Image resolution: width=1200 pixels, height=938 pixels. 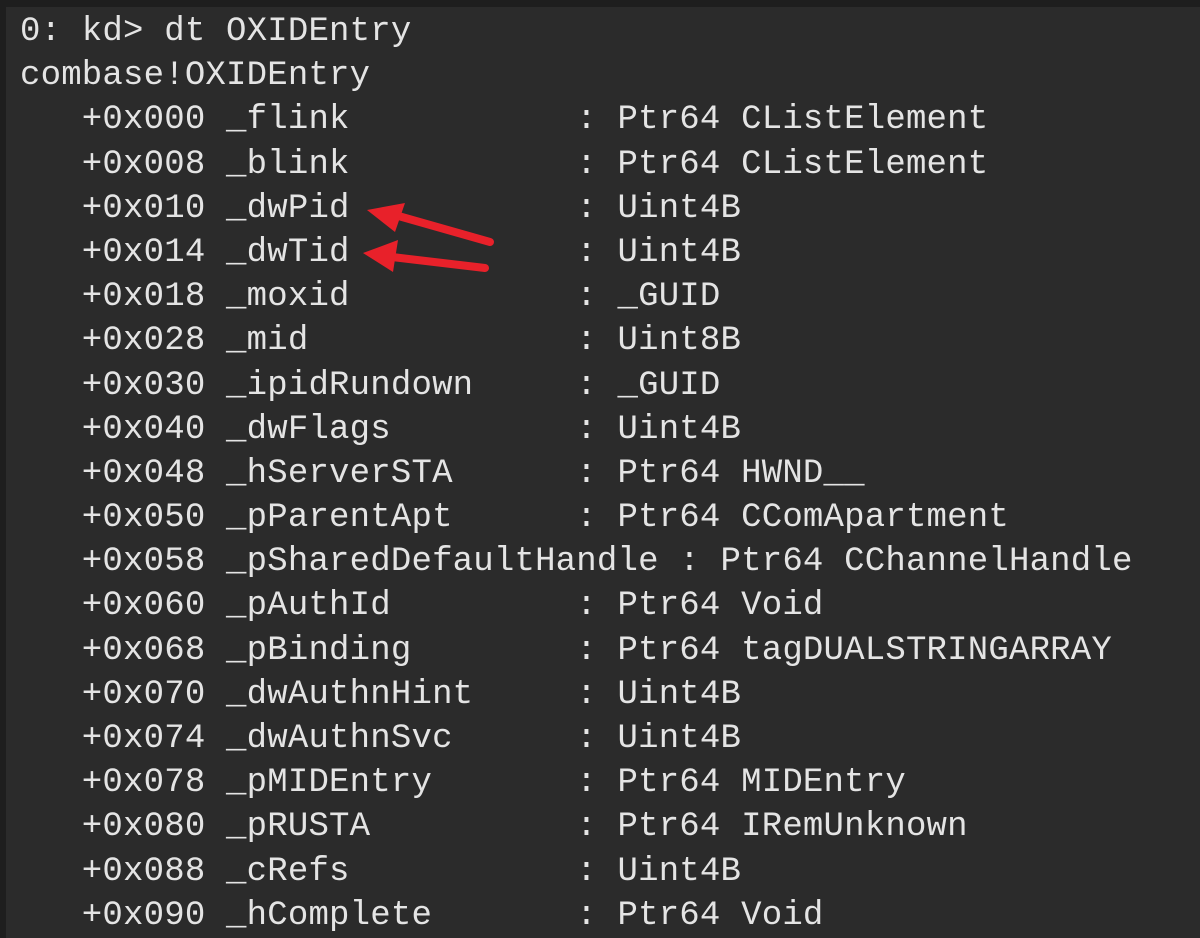 I want to click on field-line: +0x048 _hServerSTA : Ptr64 HWND__, so click(x=442, y=473).